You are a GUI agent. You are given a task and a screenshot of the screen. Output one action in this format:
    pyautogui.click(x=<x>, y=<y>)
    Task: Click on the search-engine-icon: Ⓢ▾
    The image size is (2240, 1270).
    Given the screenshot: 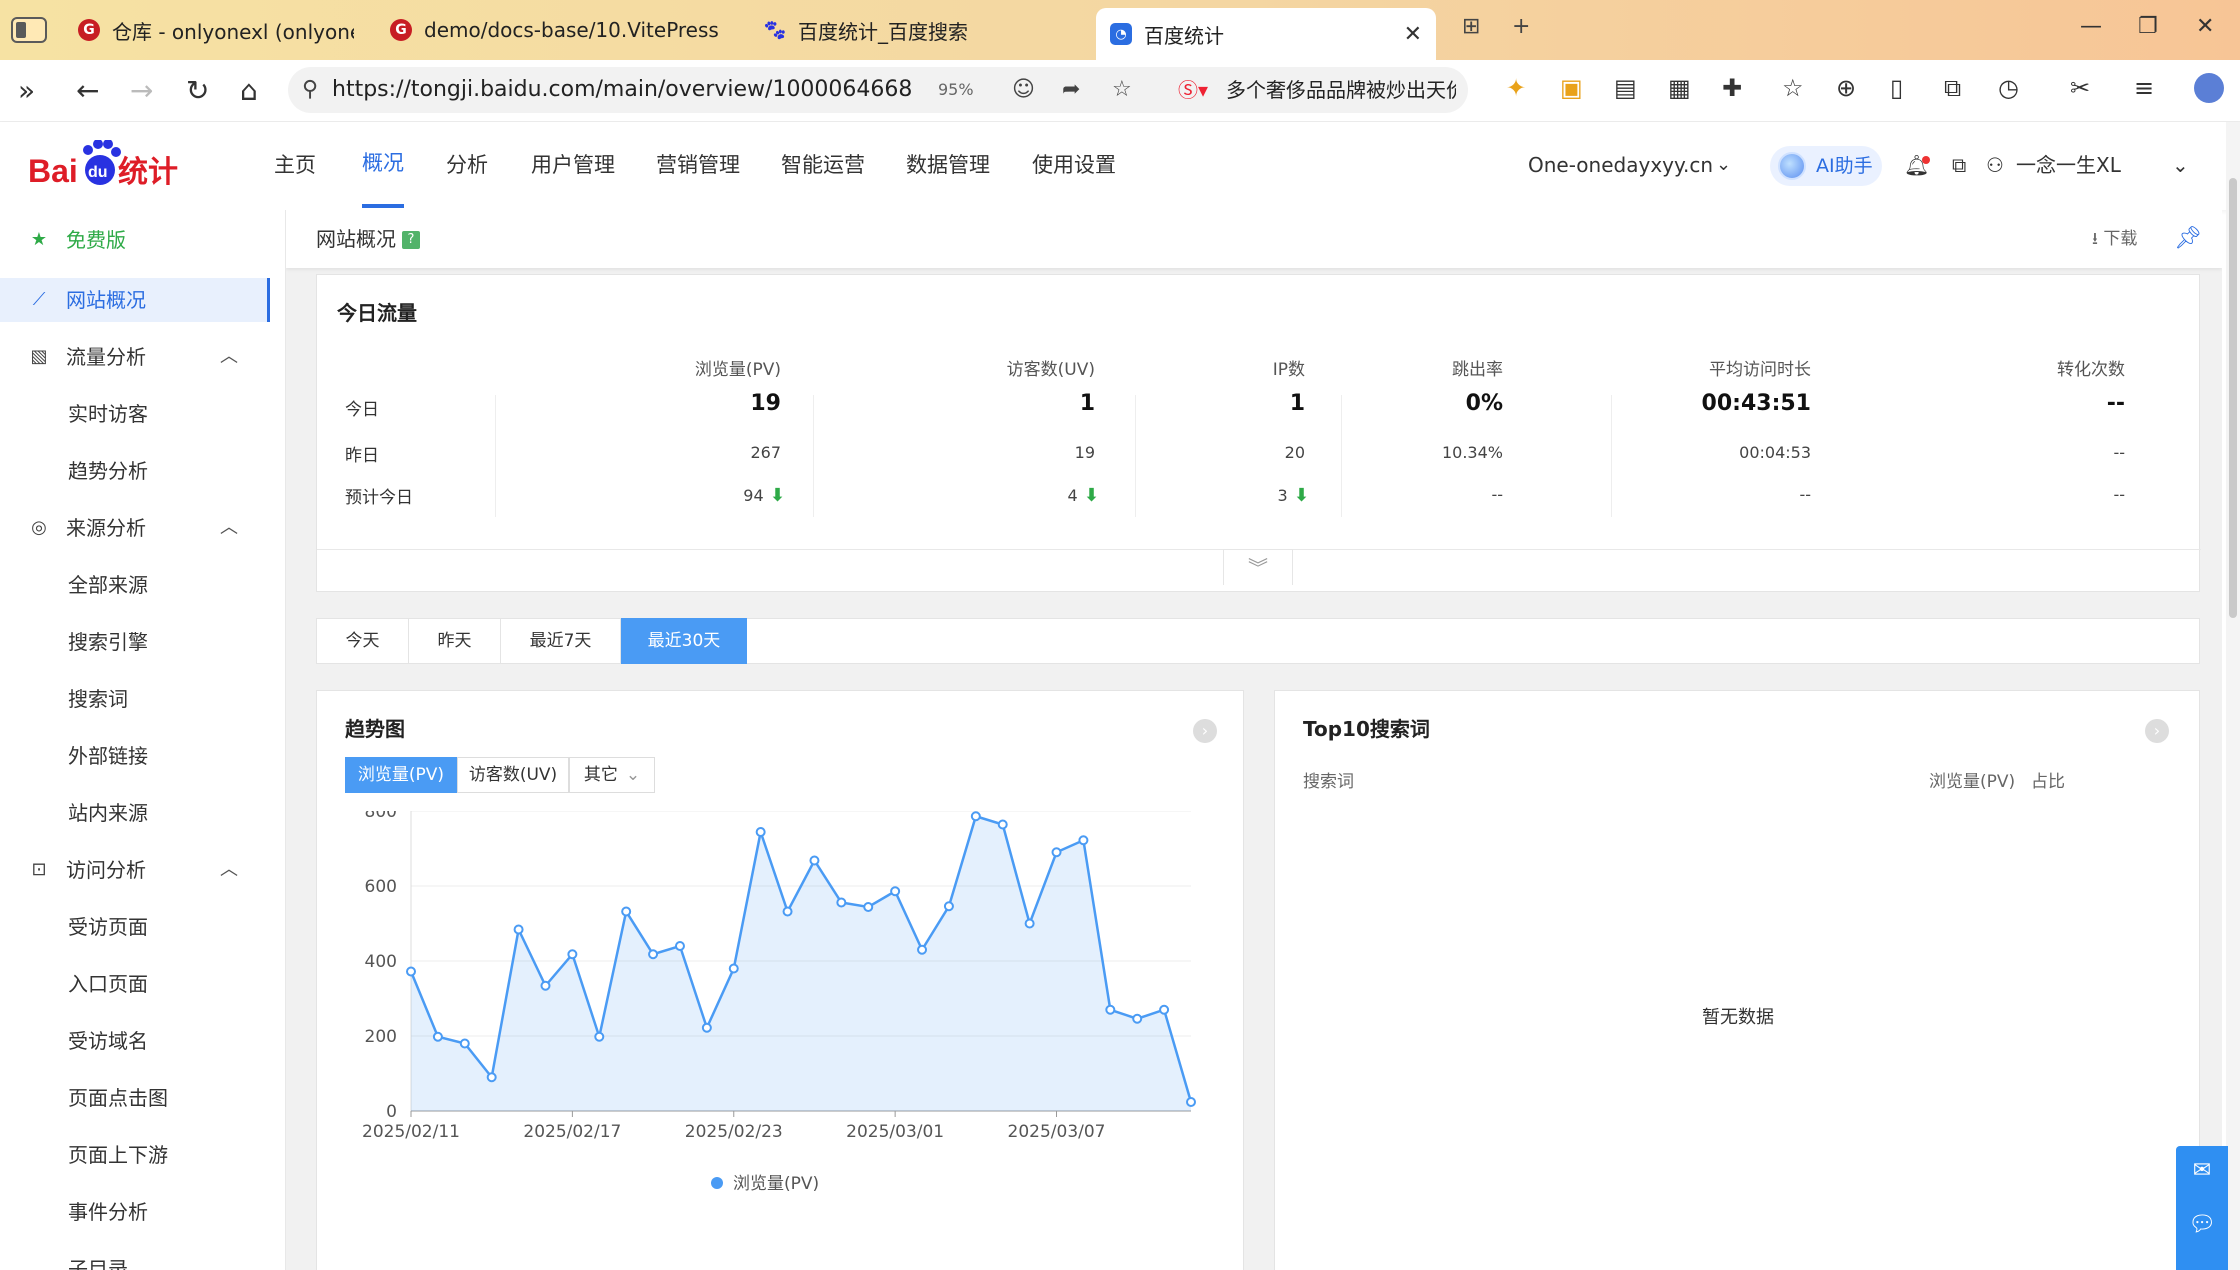 What is the action you would take?
    pyautogui.click(x=1193, y=90)
    